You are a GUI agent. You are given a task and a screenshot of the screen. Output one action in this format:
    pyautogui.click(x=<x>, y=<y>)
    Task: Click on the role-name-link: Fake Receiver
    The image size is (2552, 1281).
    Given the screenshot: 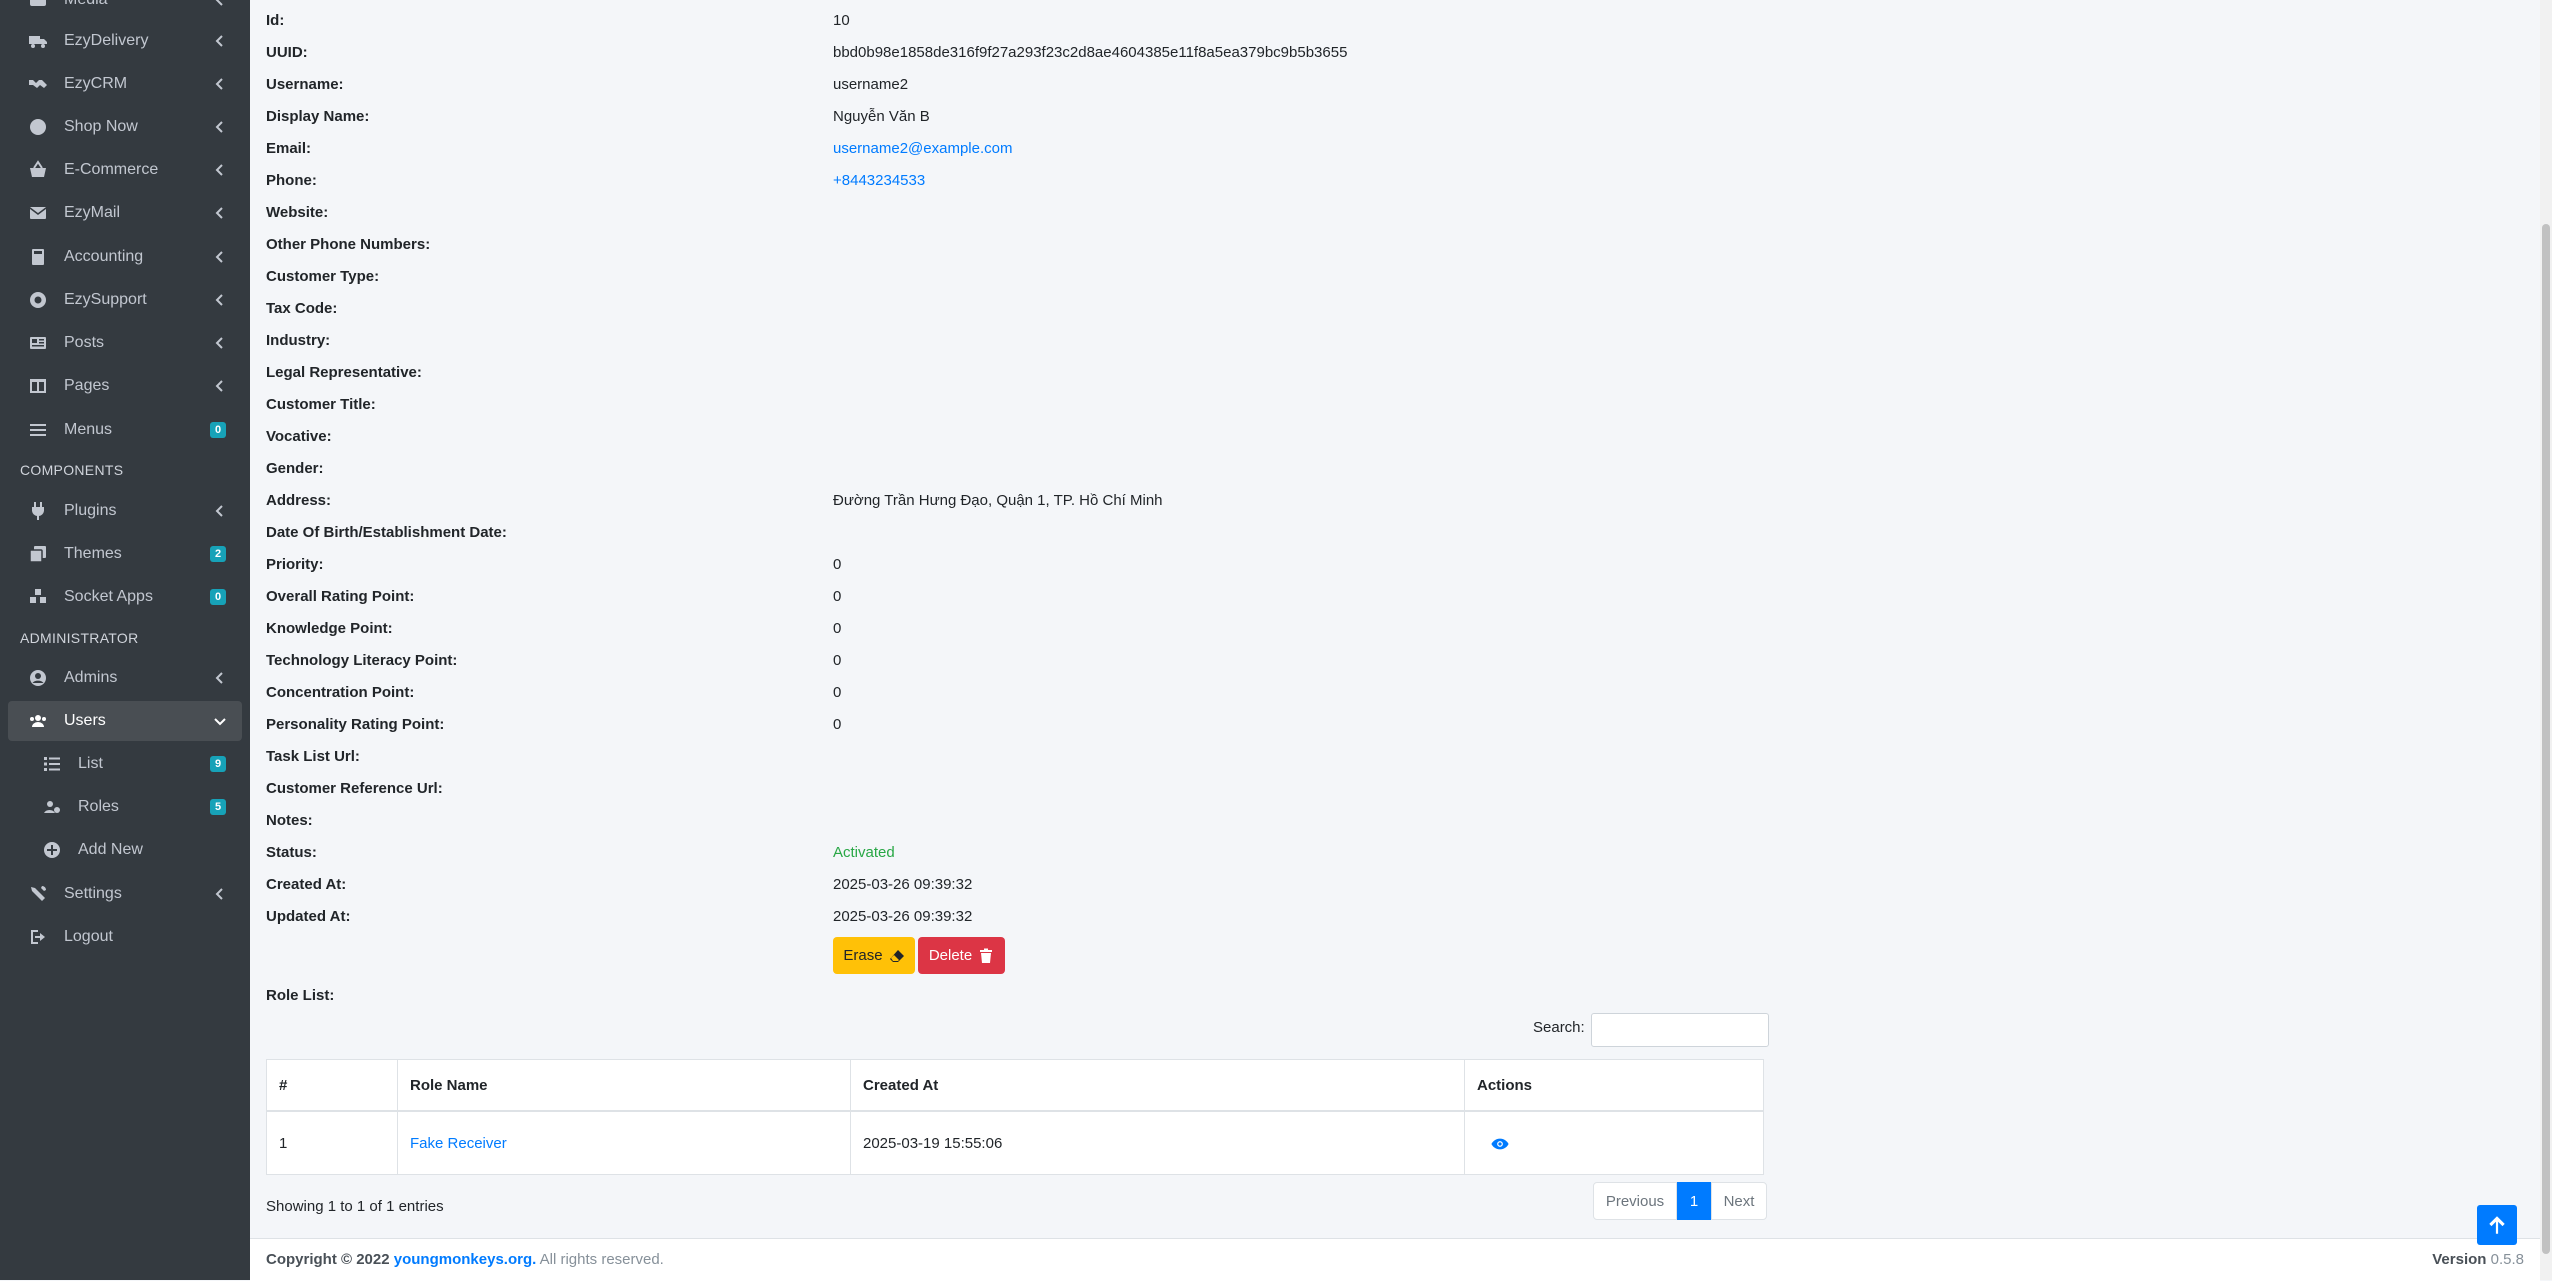 What is the action you would take?
    pyautogui.click(x=624, y=1142)
    